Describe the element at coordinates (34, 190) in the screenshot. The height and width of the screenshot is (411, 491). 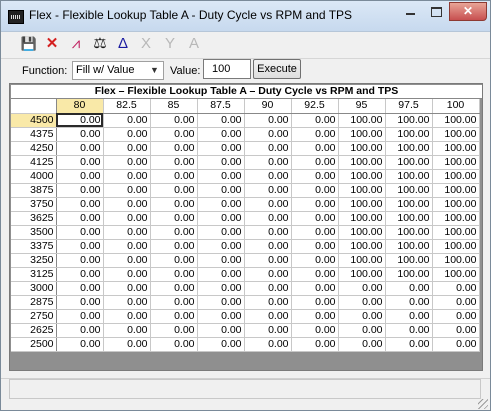
I see `row-header: 3875` at that location.